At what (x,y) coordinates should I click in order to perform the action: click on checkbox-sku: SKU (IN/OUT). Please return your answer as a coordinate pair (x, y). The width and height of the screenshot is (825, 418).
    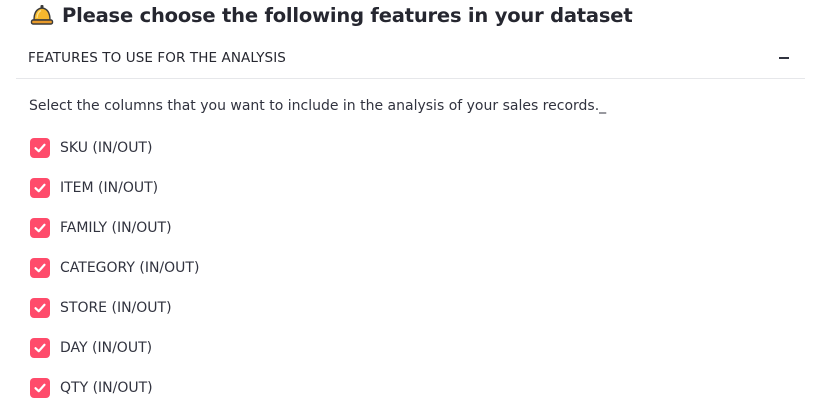
    Looking at the image, I should click on (114, 148).